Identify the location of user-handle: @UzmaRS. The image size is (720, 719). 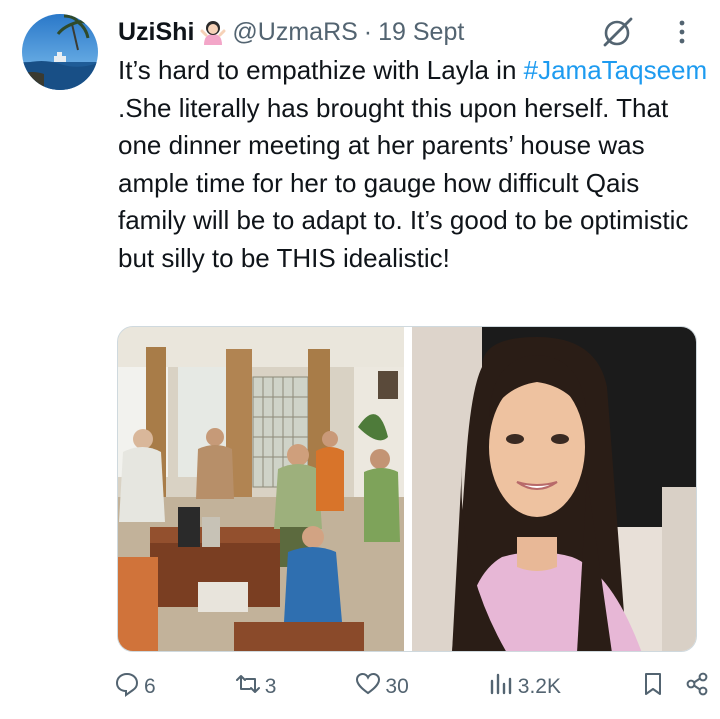
(294, 32).